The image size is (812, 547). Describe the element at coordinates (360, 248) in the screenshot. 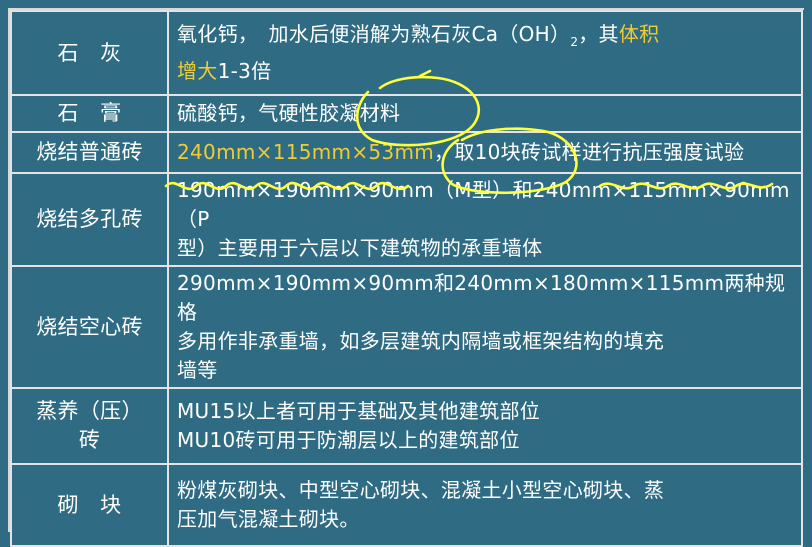

I see `content-text: 型）主要用于六层以下建筑物的承重墙体` at that location.